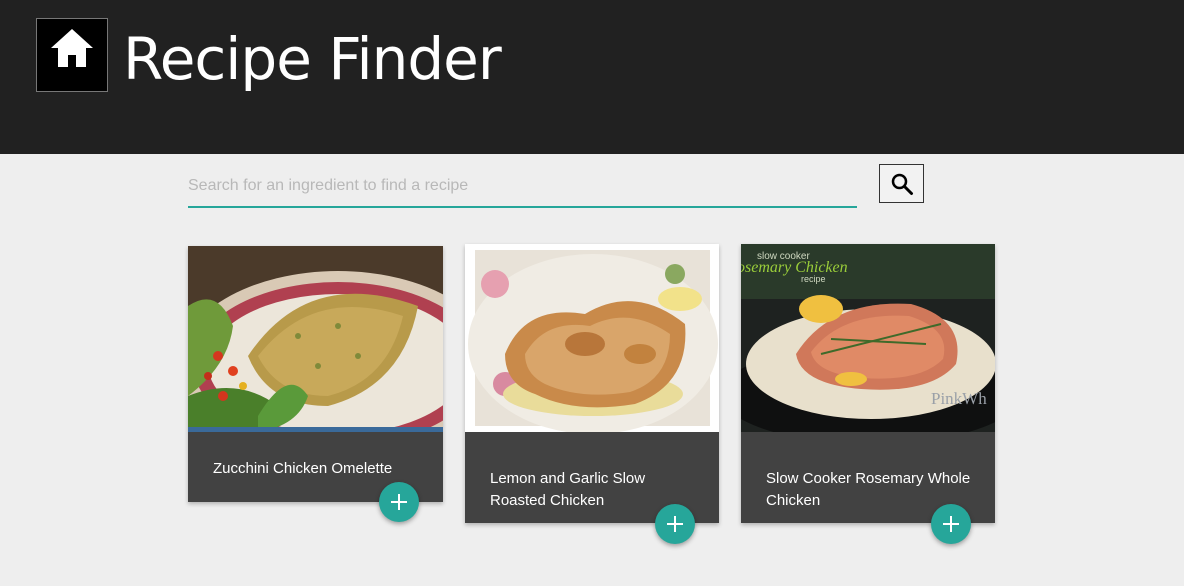 The width and height of the screenshot is (1184, 586). Describe the element at coordinates (813, 279) in the screenshot. I see `image-caption: recipe` at that location.